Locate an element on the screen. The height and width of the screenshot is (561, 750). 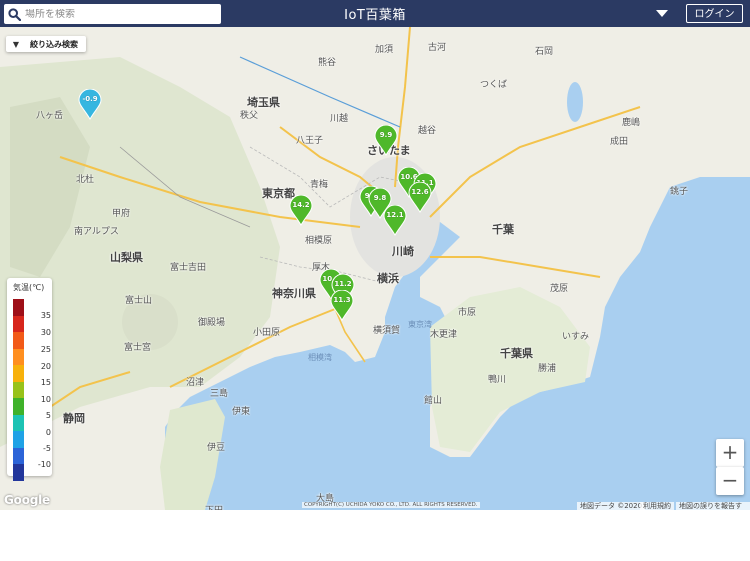
temperature-pin: -0.9 is located at coordinates (90, 104).